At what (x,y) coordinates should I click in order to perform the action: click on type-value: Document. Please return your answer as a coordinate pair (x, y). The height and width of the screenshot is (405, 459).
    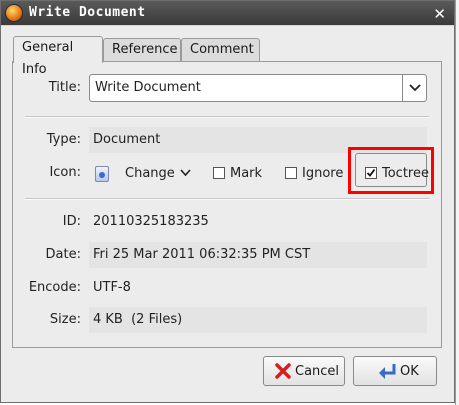
    Looking at the image, I should click on (127, 139).